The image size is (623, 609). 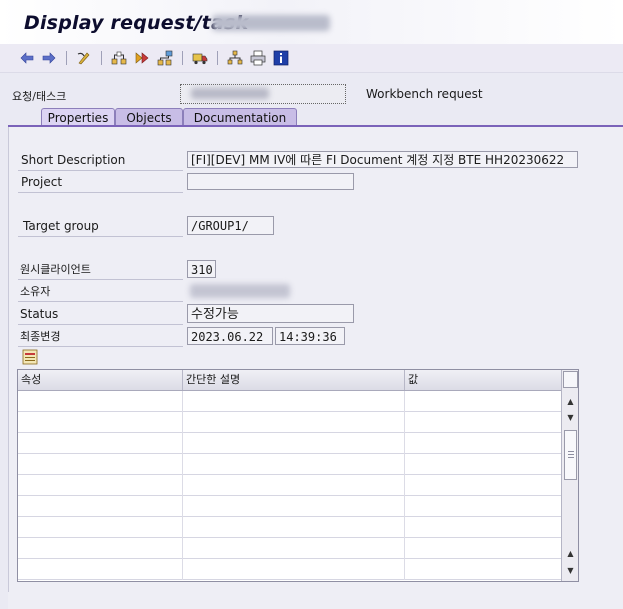 What do you see at coordinates (315, 600) in the screenshot?
I see `panel-footer` at bounding box center [315, 600].